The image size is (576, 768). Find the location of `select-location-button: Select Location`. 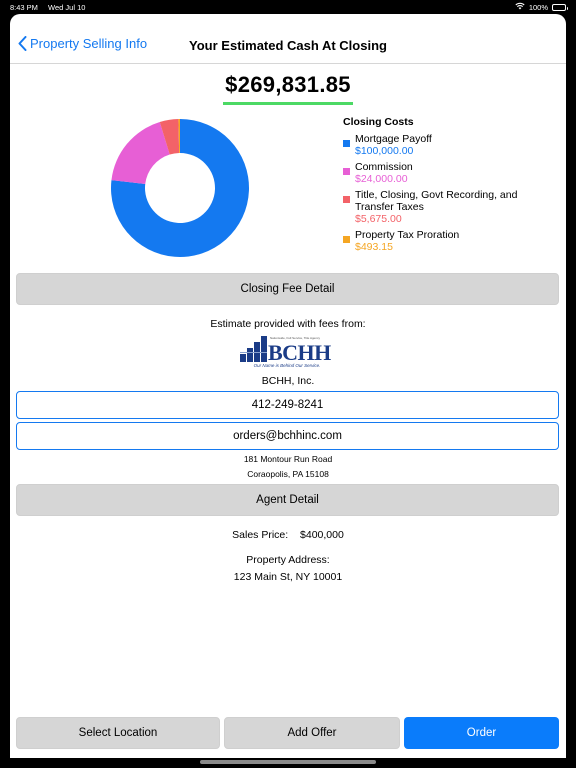

select-location-button: Select Location is located at coordinates (118, 733).